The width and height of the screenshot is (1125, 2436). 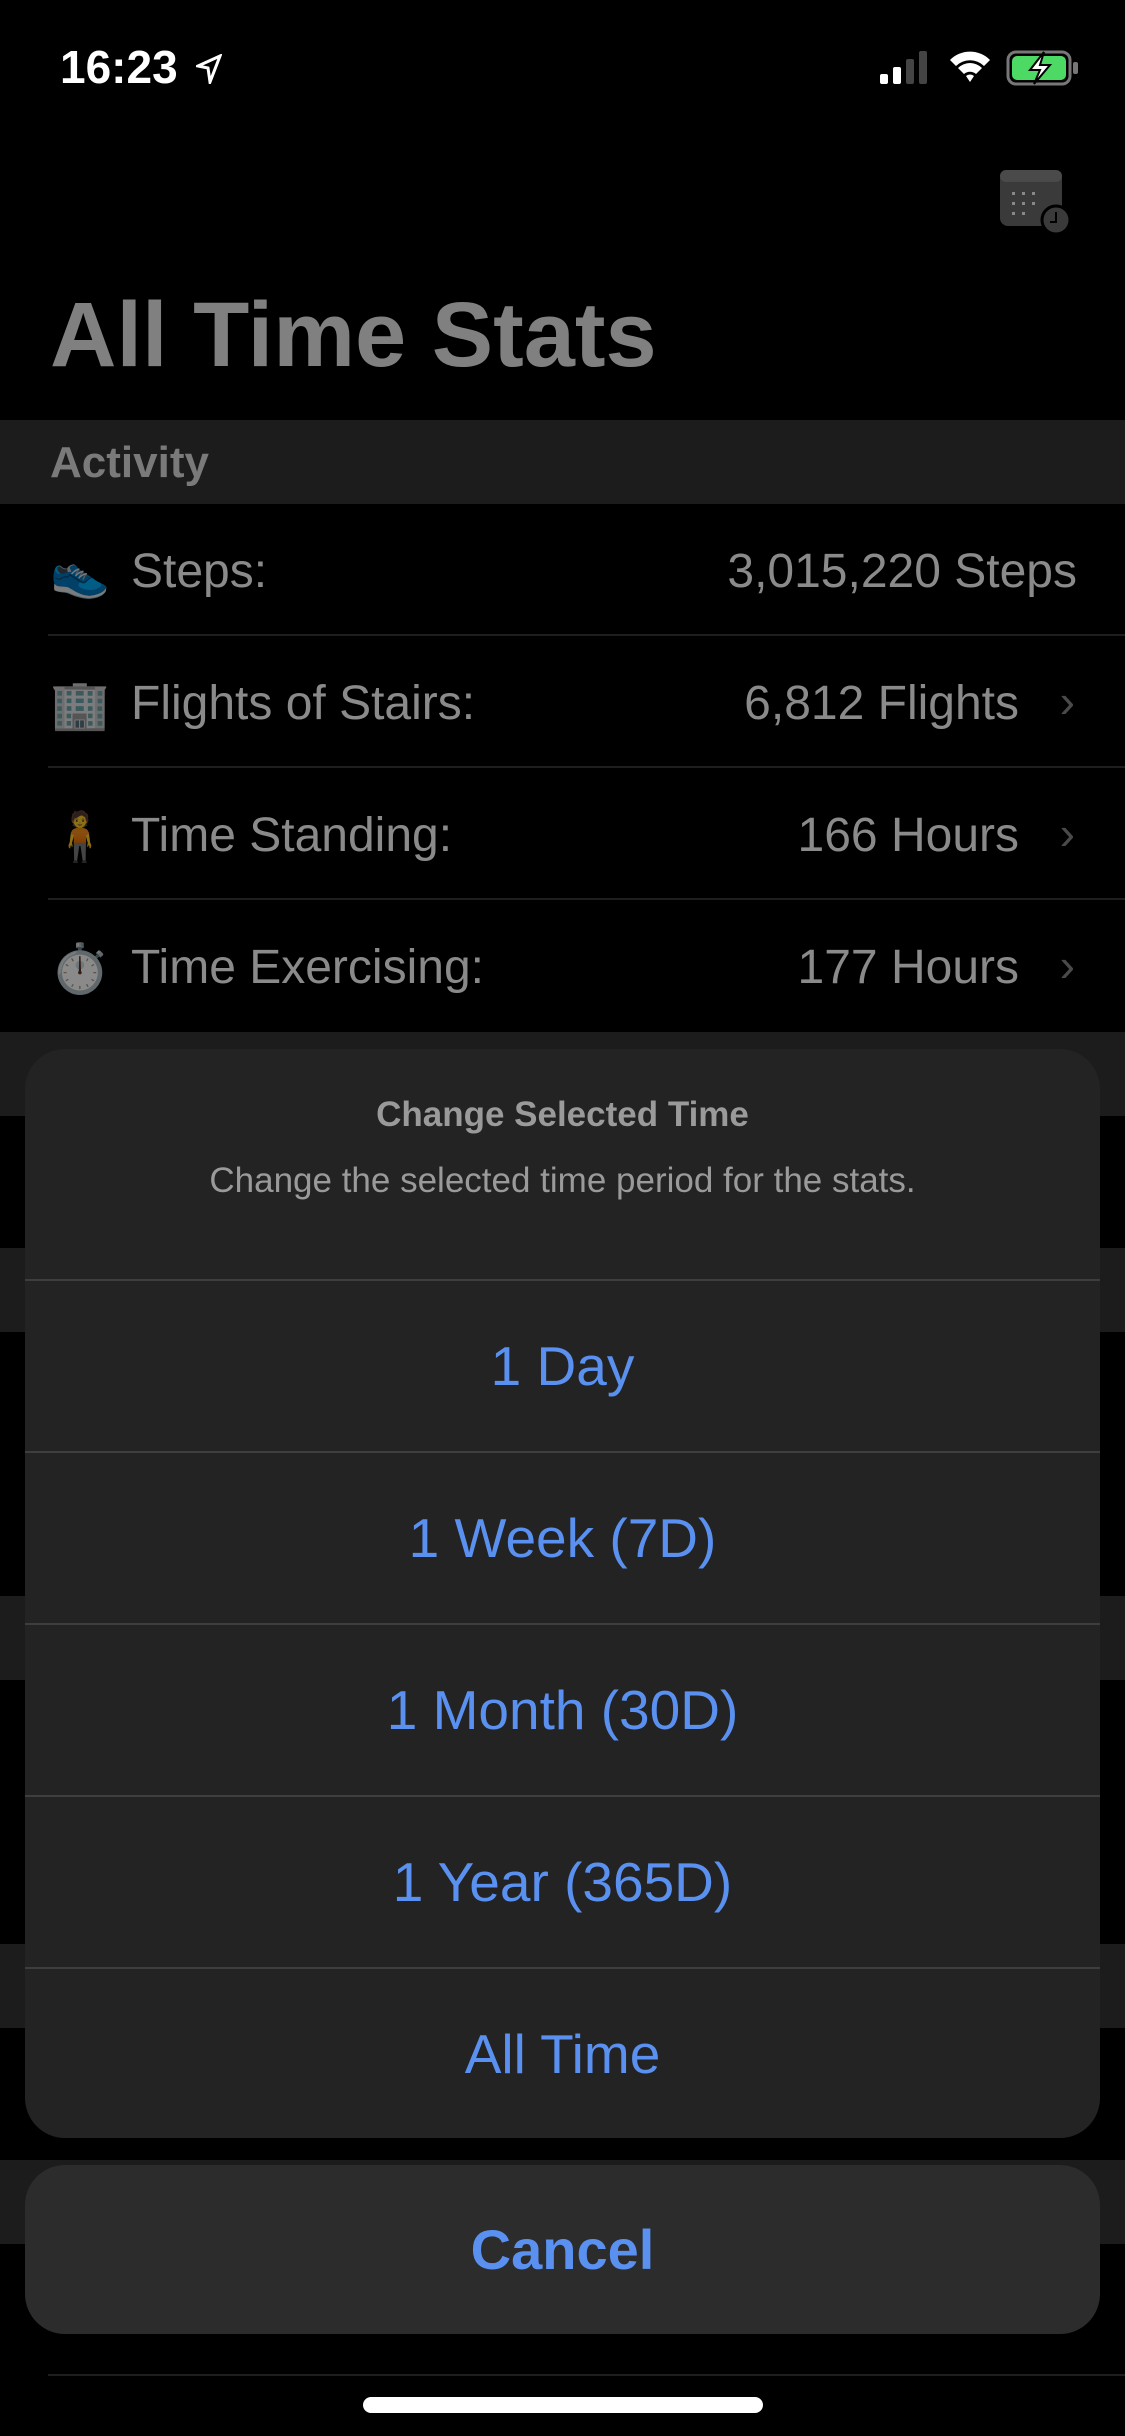 I want to click on wifi-icon, so click(x=970, y=66).